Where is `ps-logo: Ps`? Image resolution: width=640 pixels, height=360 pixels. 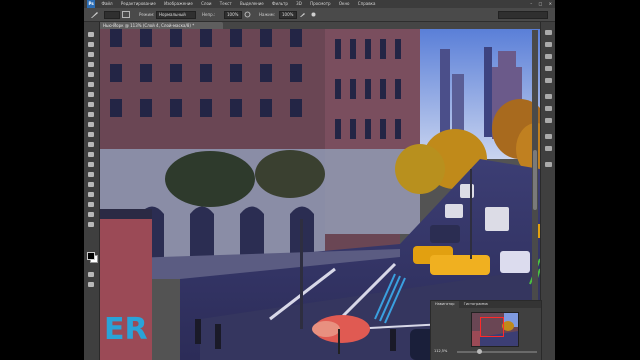 ps-logo: Ps is located at coordinates (91, 4).